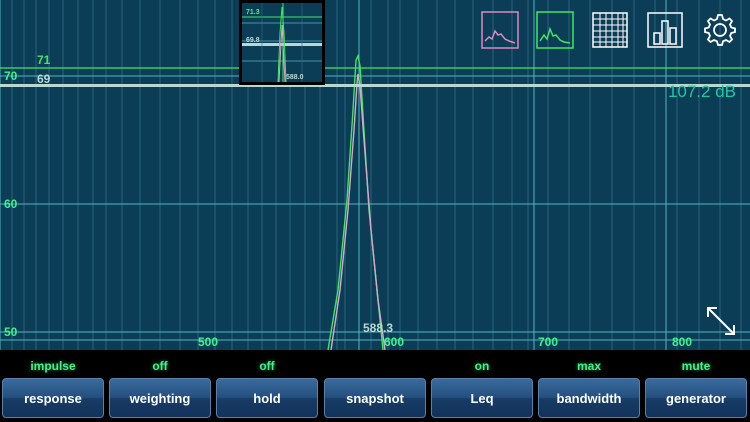 This screenshot has width=750, height=422. I want to click on y-tick-label: 50, so click(11, 332).